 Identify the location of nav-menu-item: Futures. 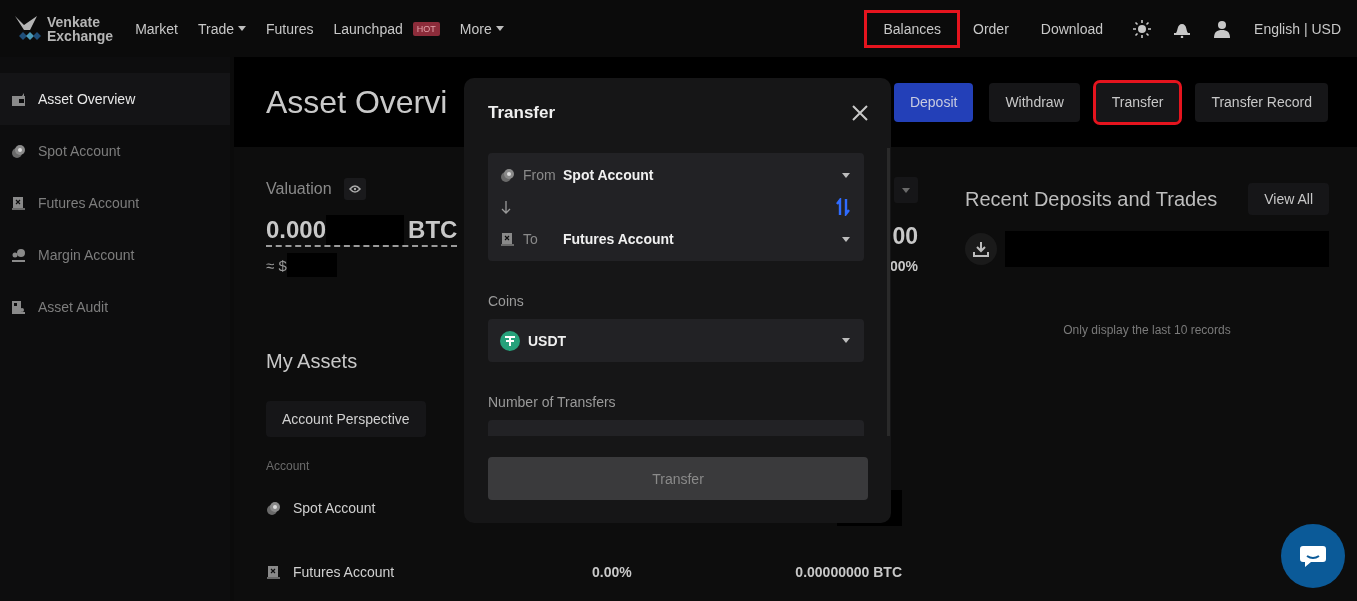
(290, 28).